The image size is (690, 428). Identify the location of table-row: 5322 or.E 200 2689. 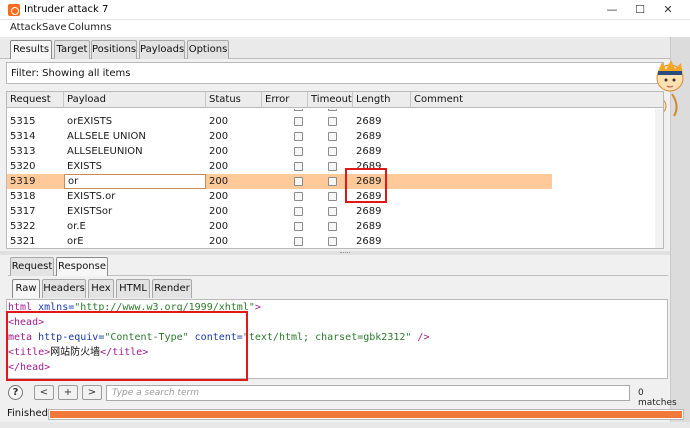
(279, 226).